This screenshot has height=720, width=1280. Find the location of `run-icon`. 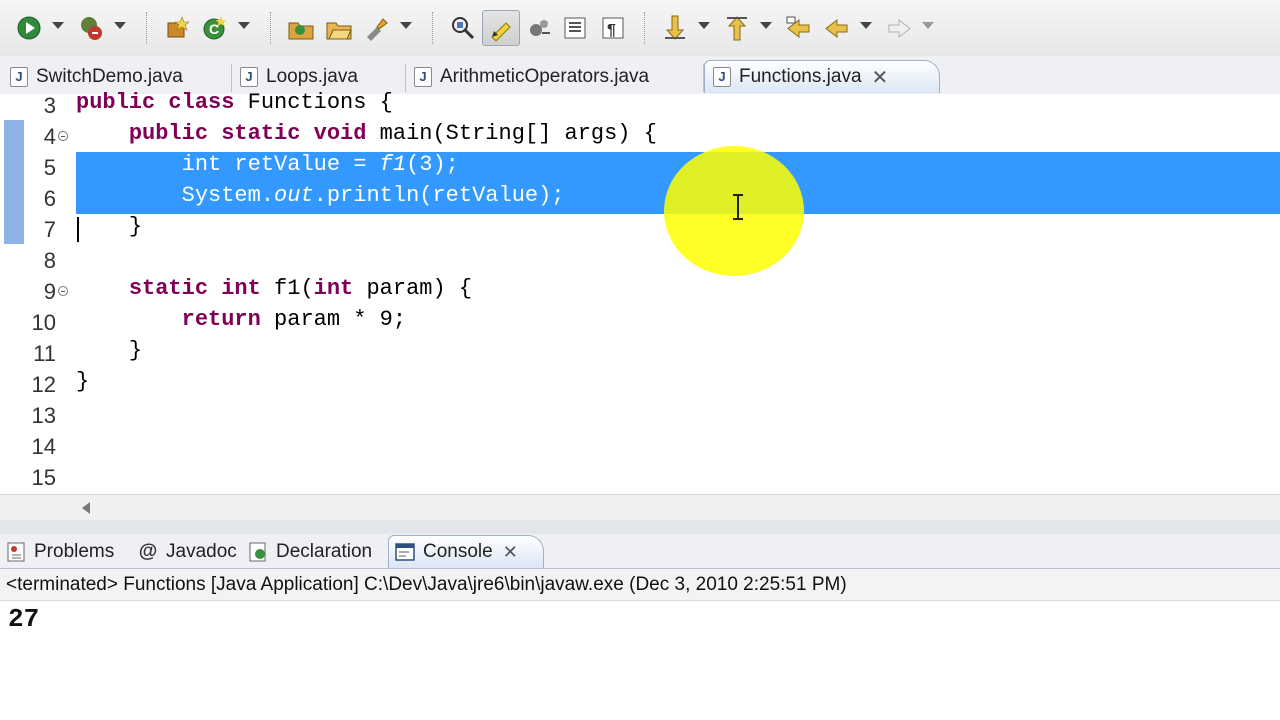

run-icon is located at coordinates (29, 28).